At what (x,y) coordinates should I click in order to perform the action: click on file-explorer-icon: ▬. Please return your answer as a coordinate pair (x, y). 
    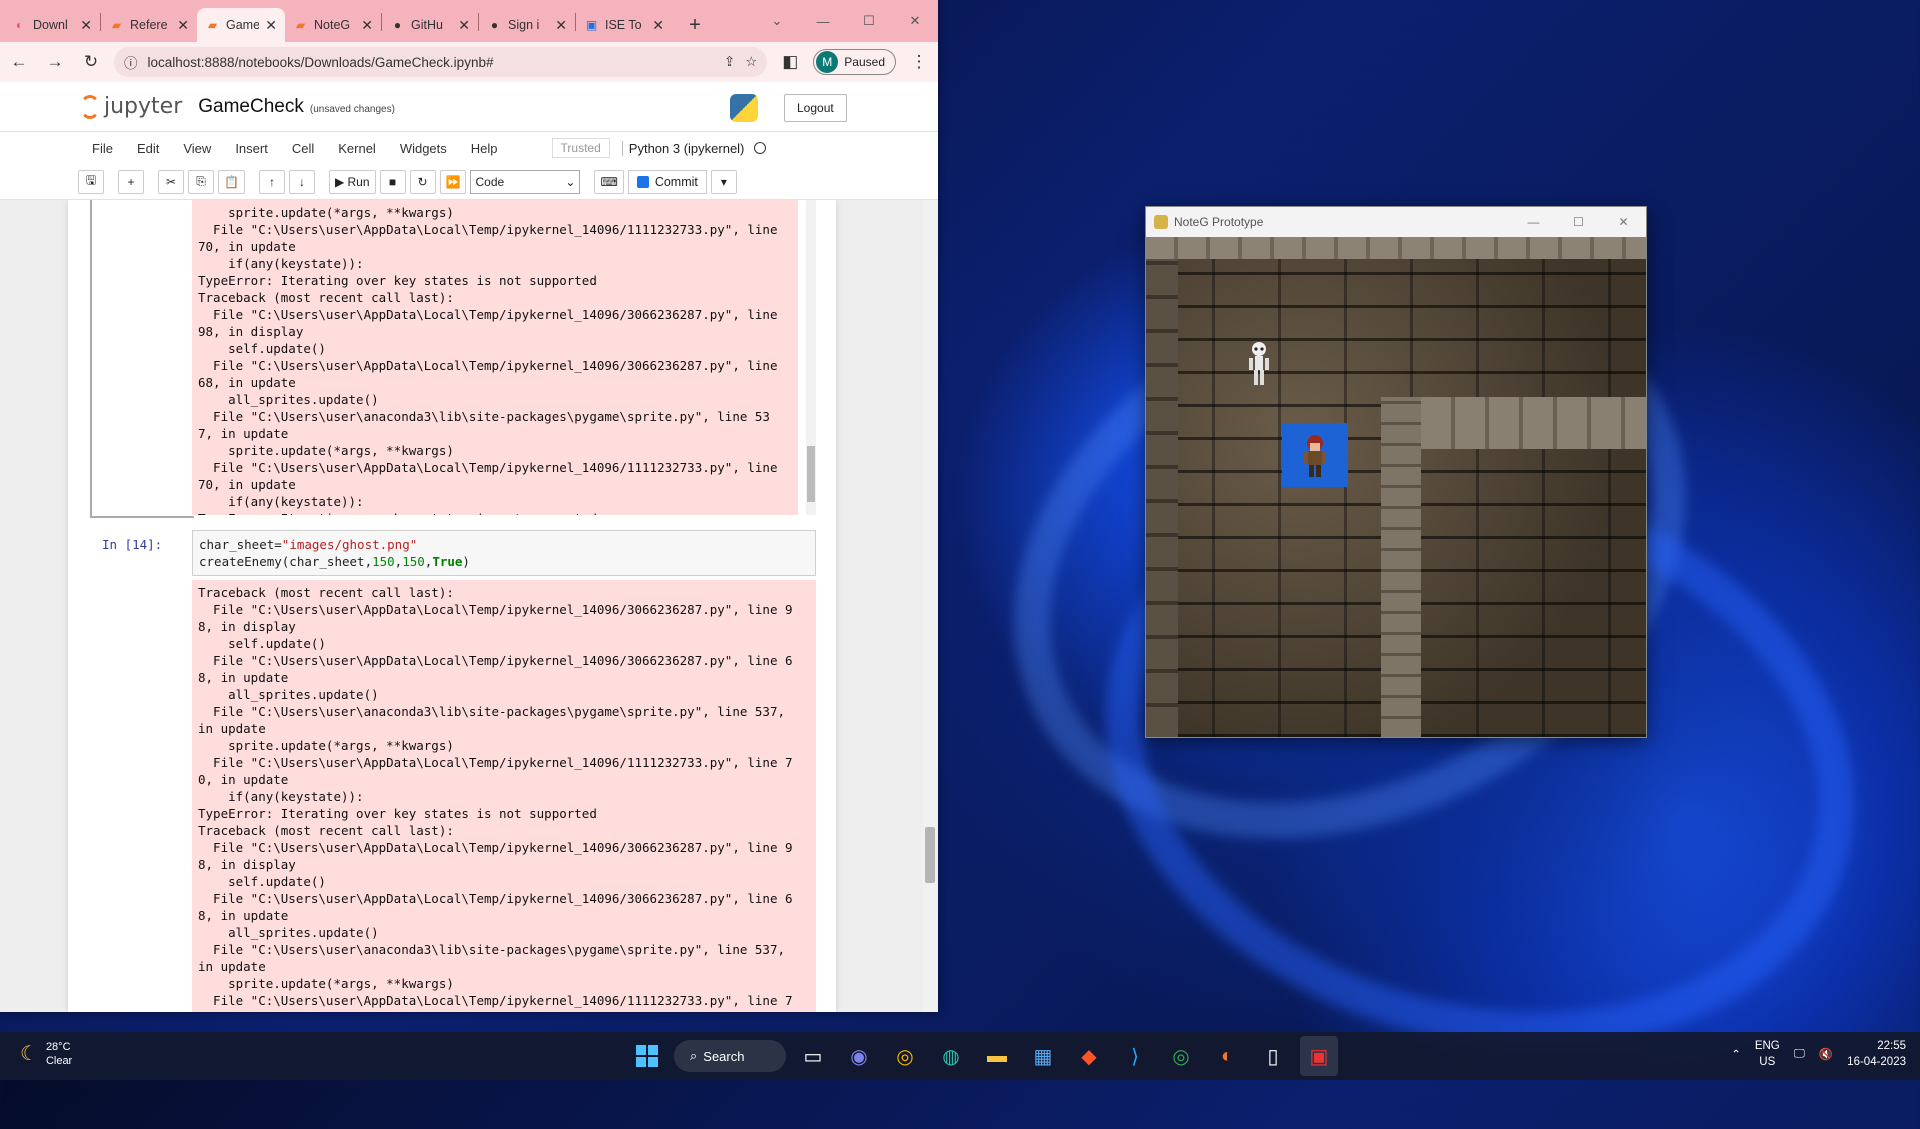
    Looking at the image, I should click on (997, 1056).